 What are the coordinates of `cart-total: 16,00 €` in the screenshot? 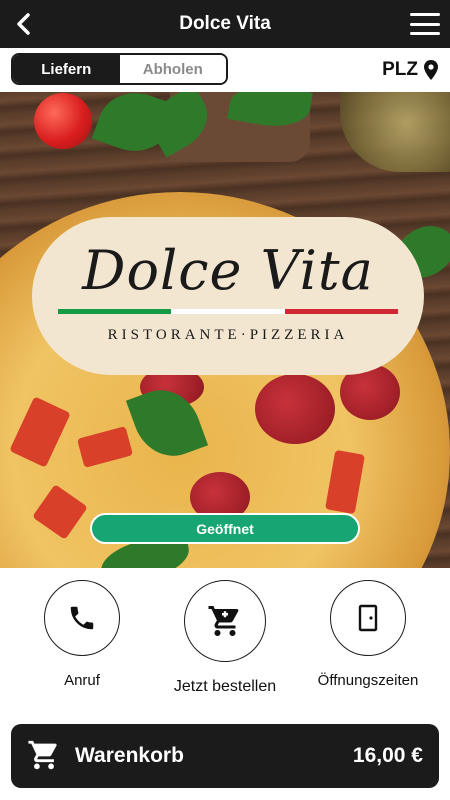 It's located at (387, 755).